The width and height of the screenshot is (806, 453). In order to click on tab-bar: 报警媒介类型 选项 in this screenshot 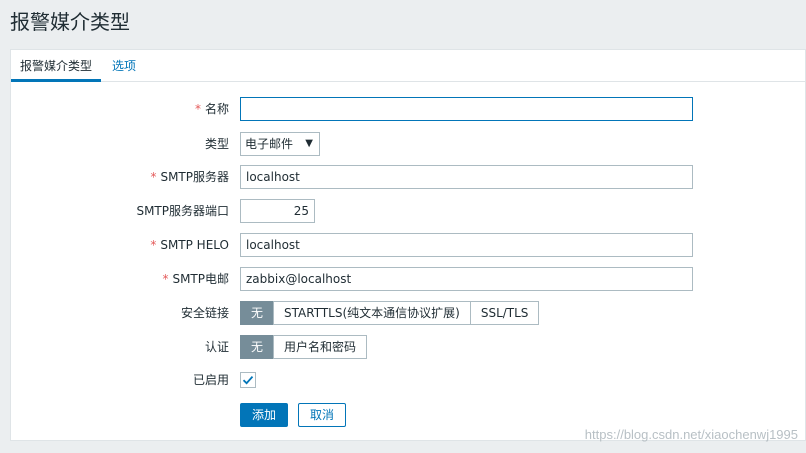, I will do `click(408, 66)`.